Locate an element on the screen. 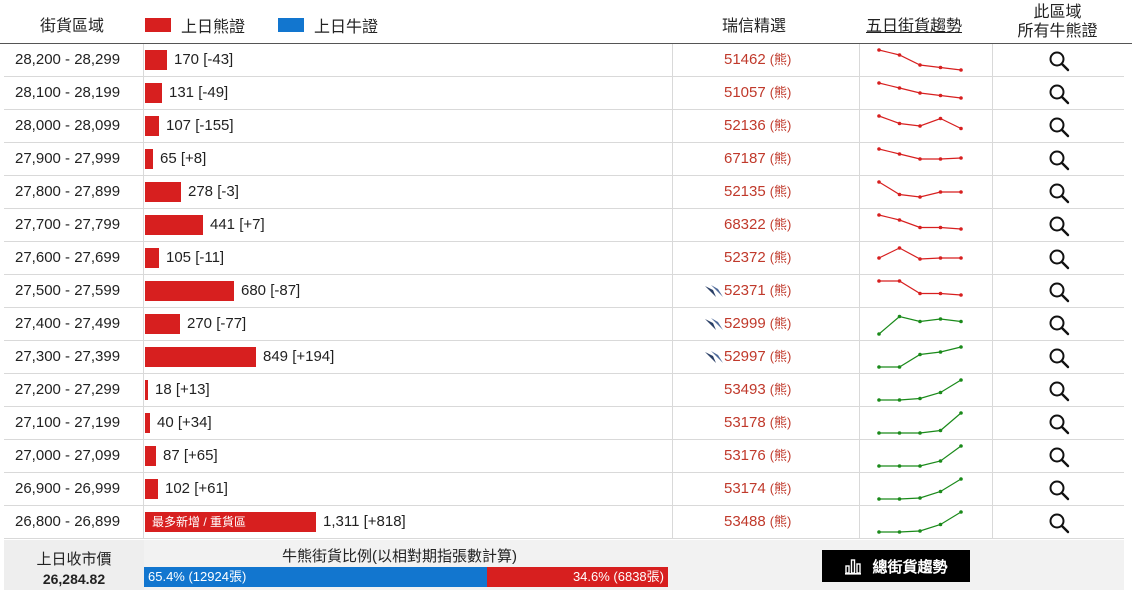 The height and width of the screenshot is (590, 1132). bar-cell: 680 [-87] is located at coordinates (408, 291).